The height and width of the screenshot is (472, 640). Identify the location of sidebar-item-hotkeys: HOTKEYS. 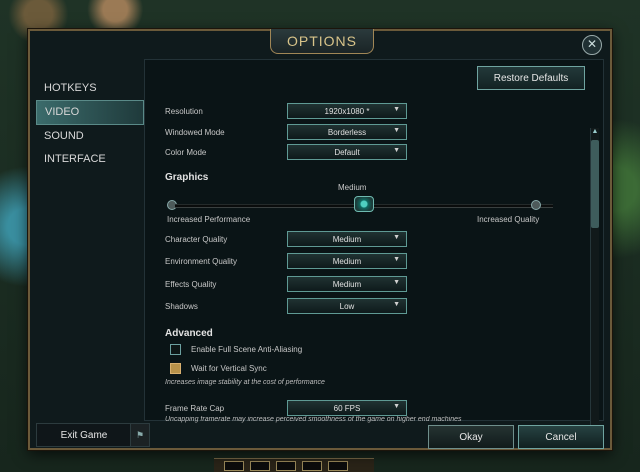
(90, 88).